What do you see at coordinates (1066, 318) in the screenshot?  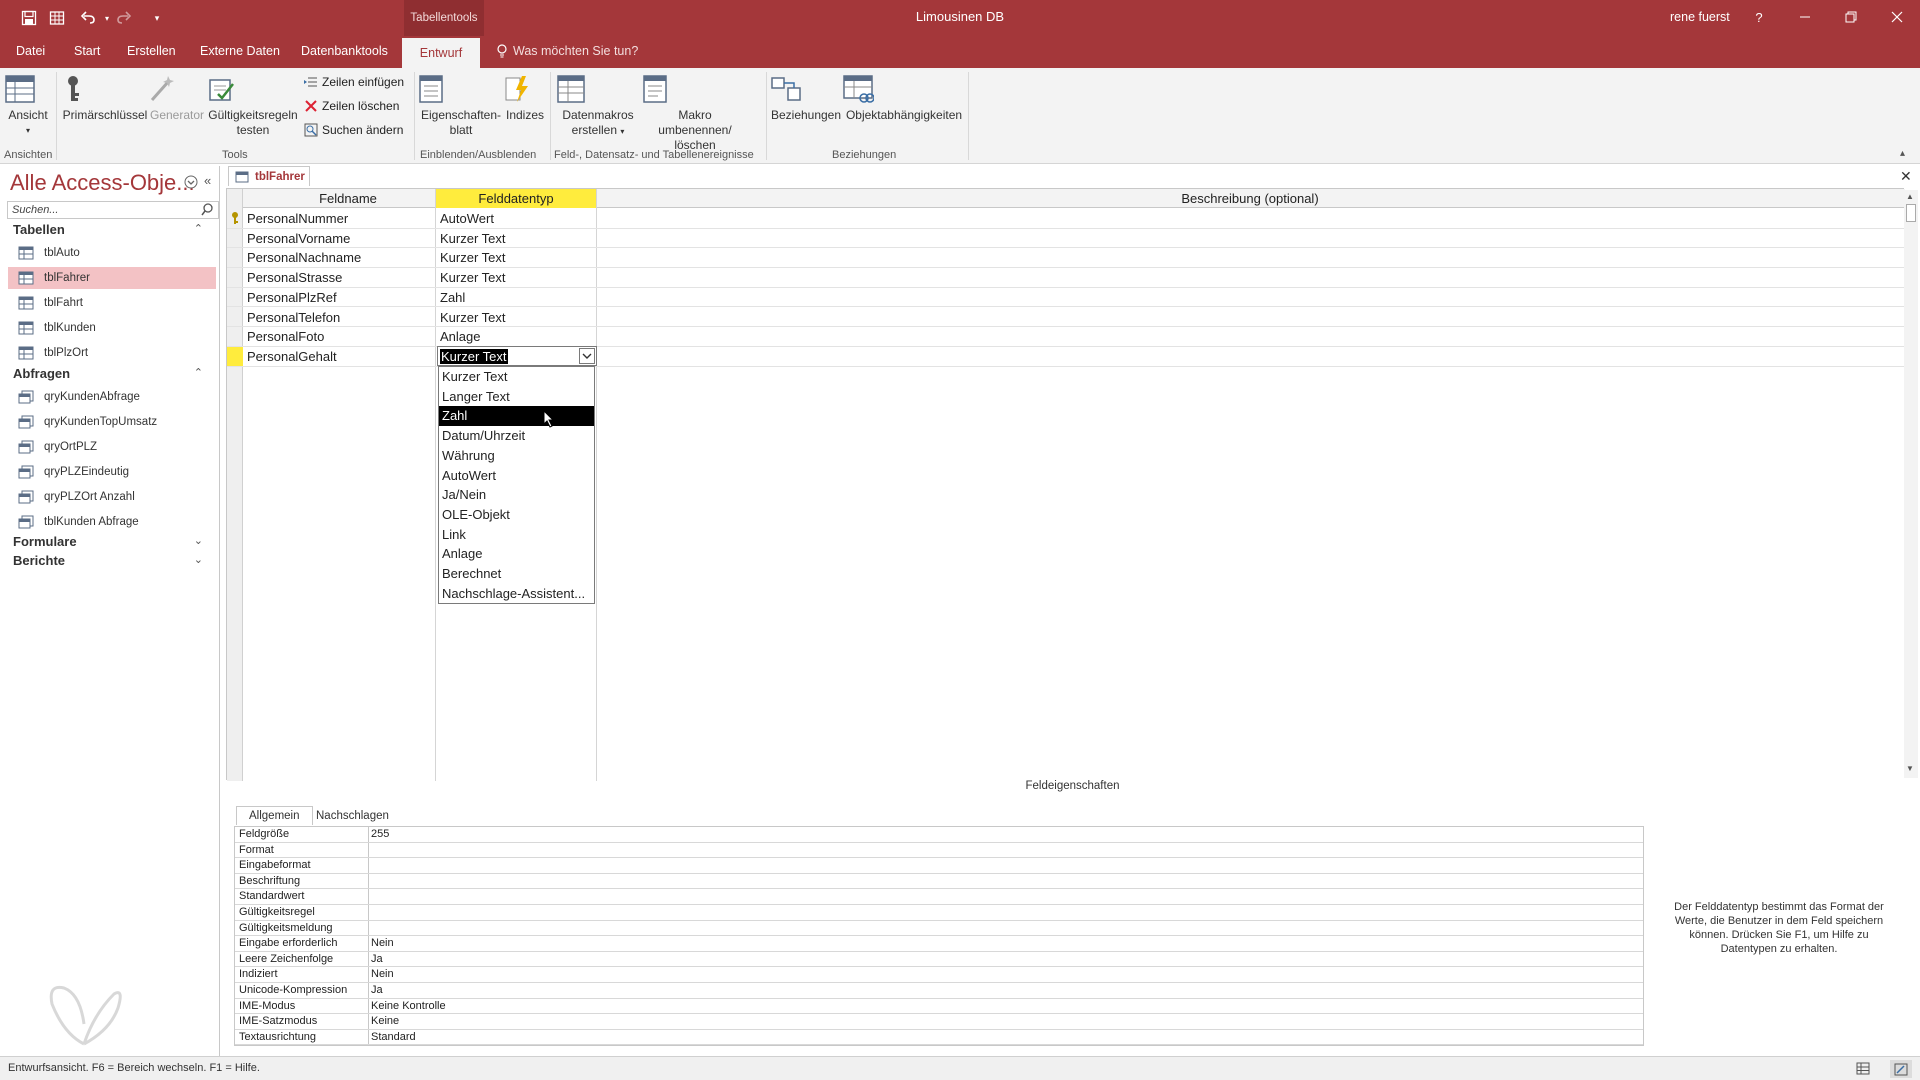 I see `table-row: PersonalTelefon Kurzer Text` at bounding box center [1066, 318].